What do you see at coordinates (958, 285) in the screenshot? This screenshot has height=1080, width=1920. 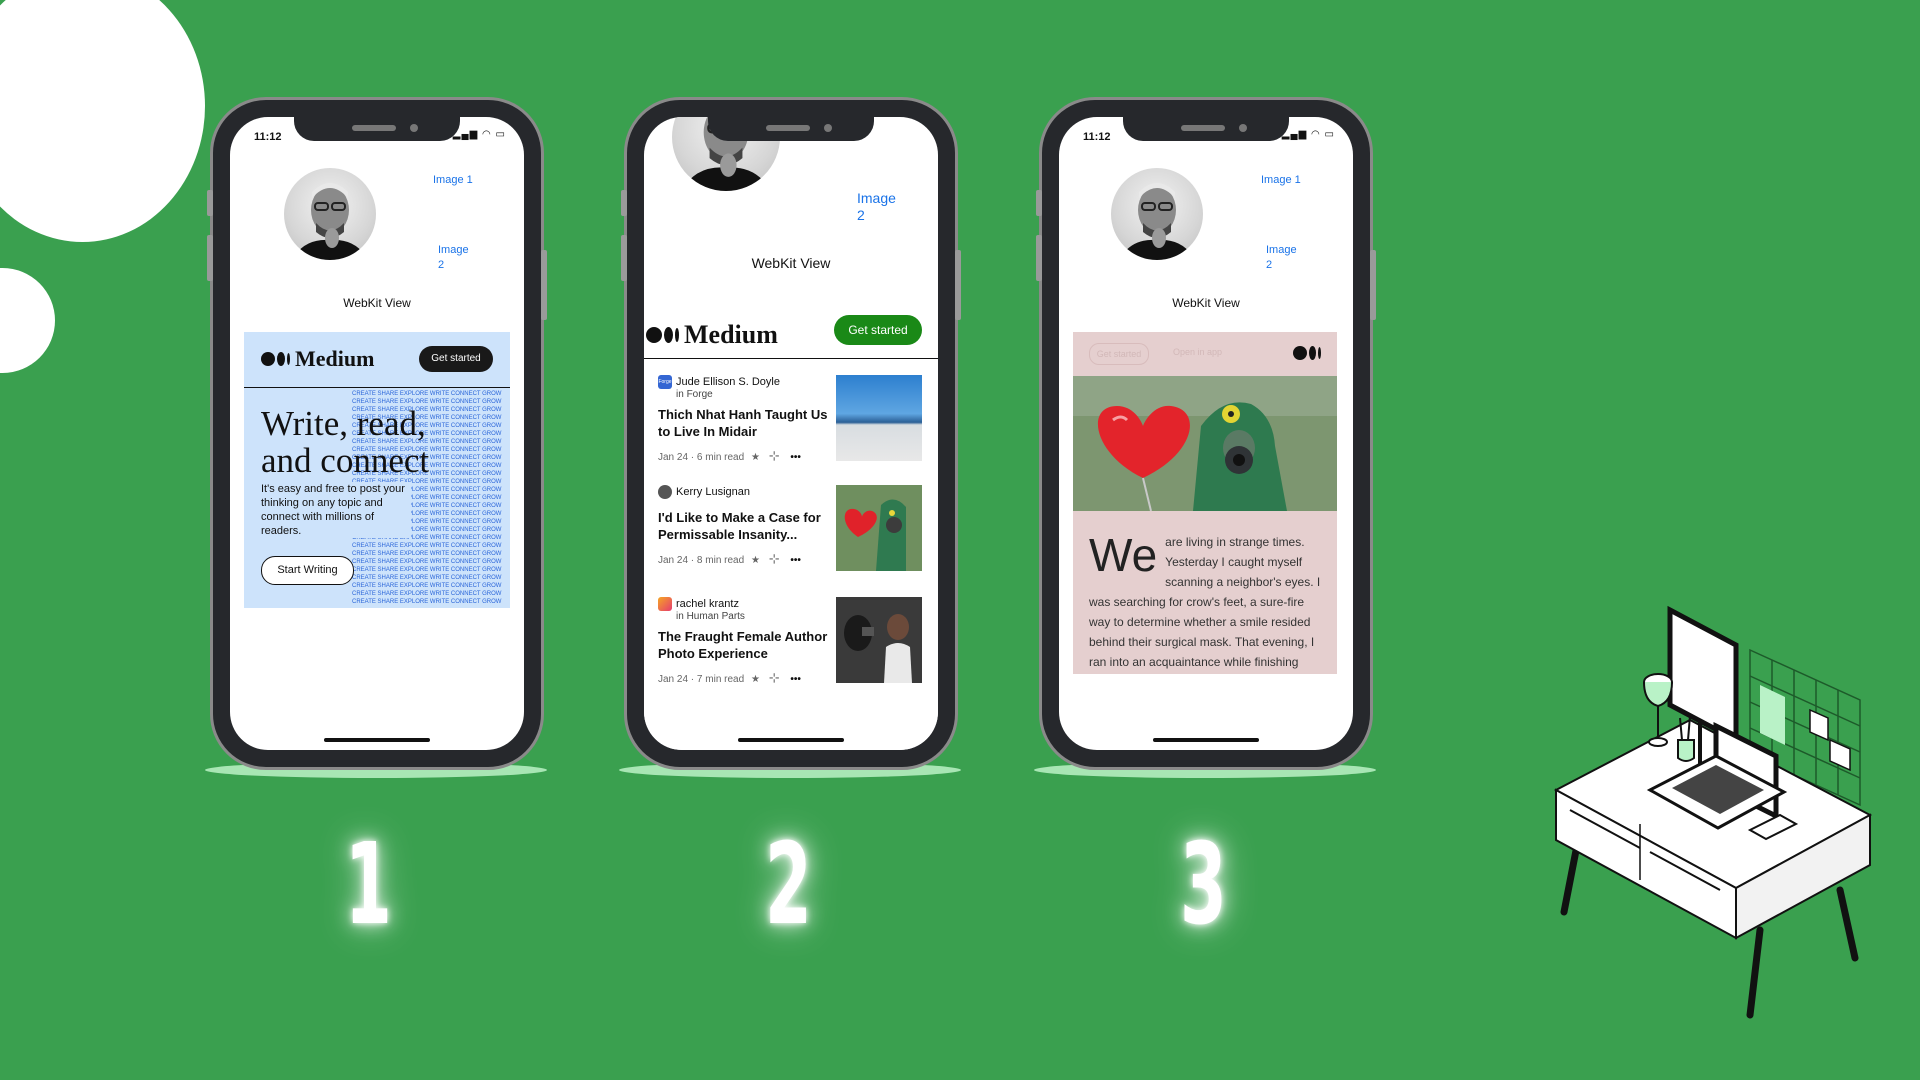 I see `phone2-power` at bounding box center [958, 285].